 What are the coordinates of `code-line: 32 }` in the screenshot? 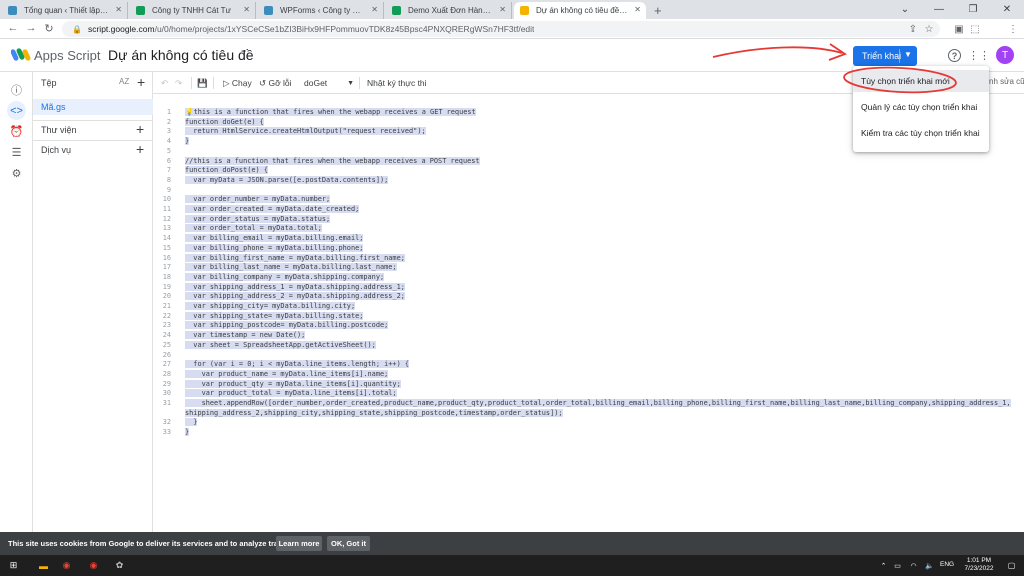 It's located at (588, 422).